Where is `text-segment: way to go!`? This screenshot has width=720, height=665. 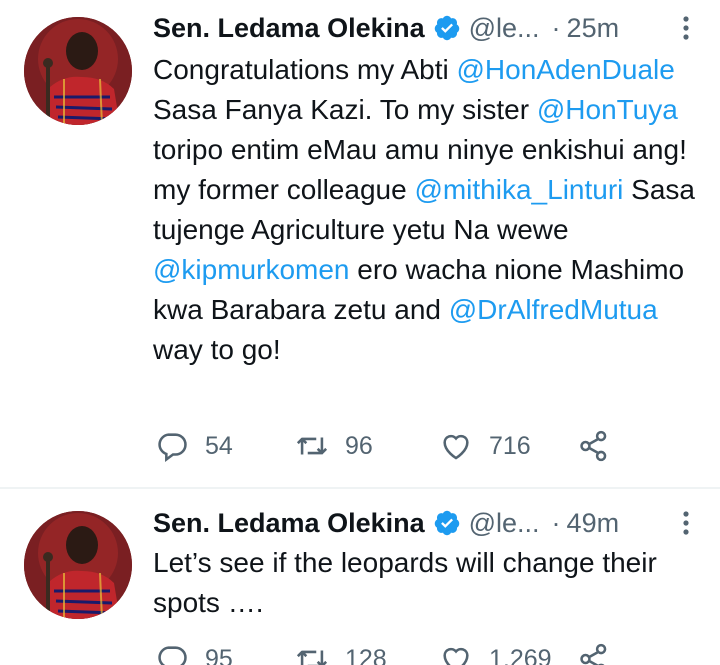 text-segment: way to go! is located at coordinates (217, 349).